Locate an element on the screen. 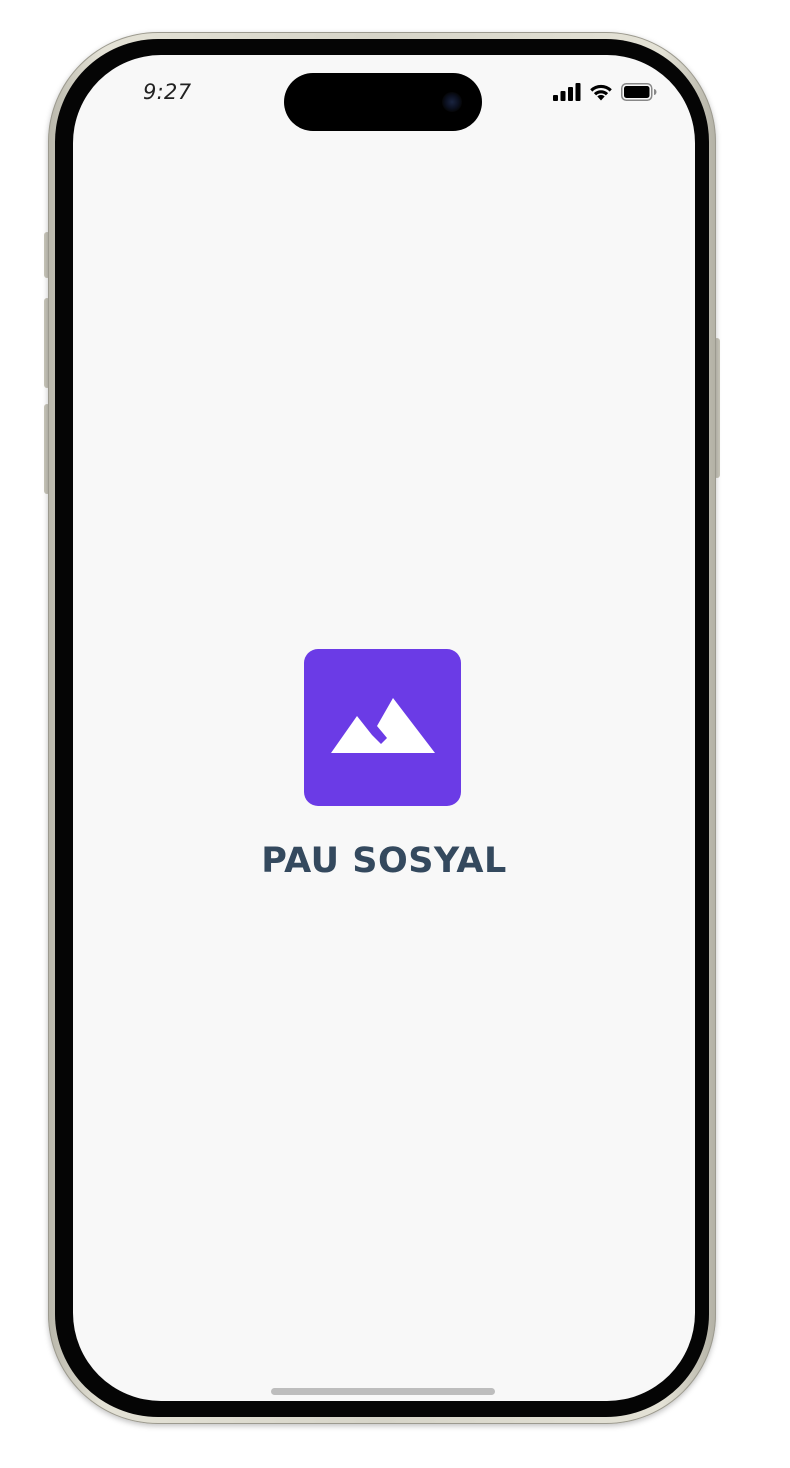 This screenshot has height=1468, width=790. mountain-icon is located at coordinates (382, 727).